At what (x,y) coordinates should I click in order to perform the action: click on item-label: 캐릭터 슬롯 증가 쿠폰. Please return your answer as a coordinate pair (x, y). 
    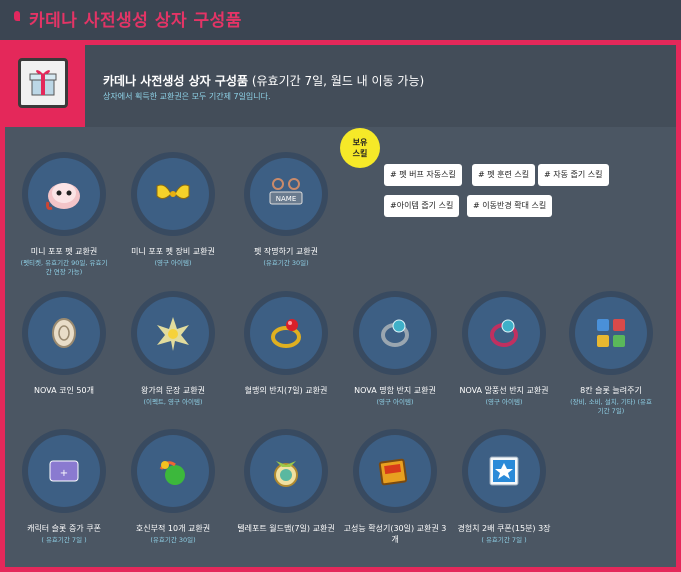
    Looking at the image, I should click on (64, 528).